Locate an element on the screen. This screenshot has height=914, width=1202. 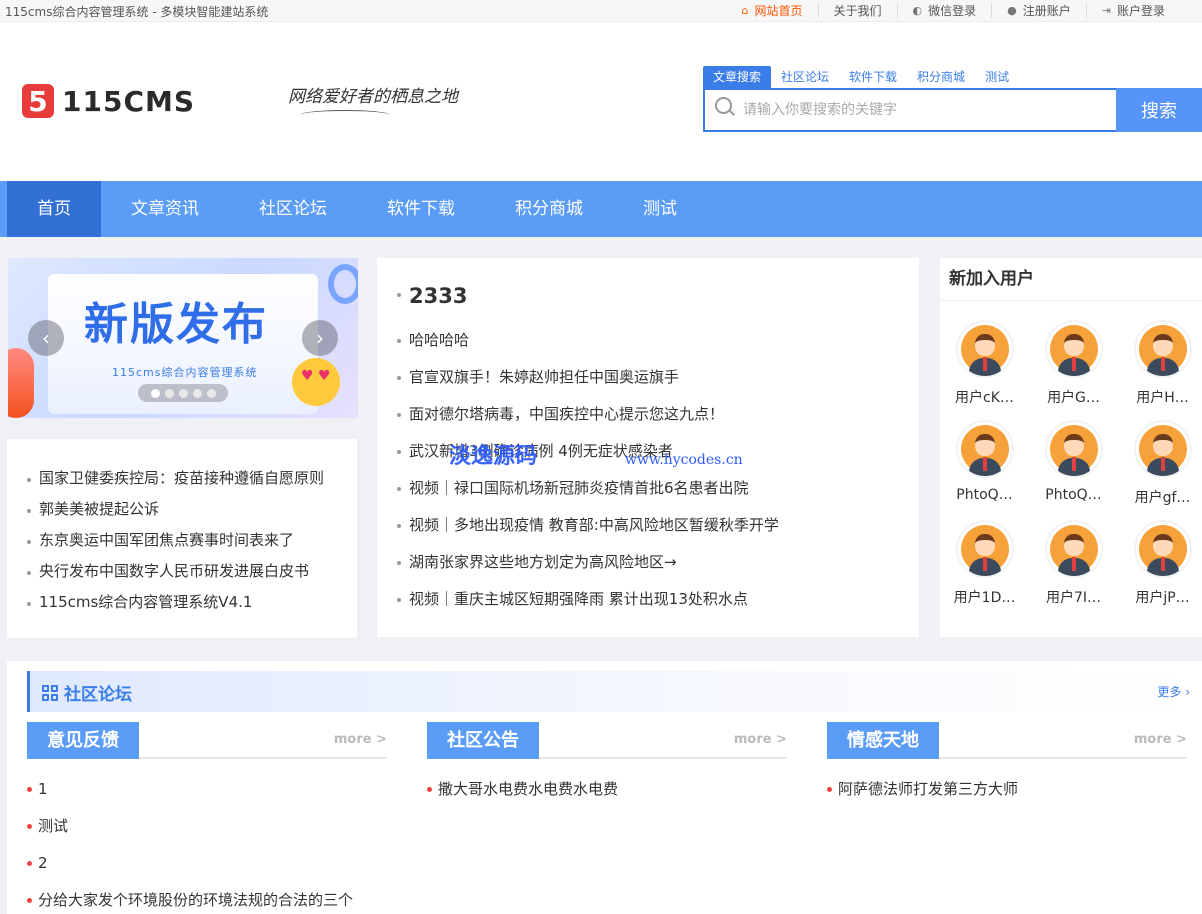
news-item: 央行发布中国数字人民币研发进展白皮书 is located at coordinates (187, 571).